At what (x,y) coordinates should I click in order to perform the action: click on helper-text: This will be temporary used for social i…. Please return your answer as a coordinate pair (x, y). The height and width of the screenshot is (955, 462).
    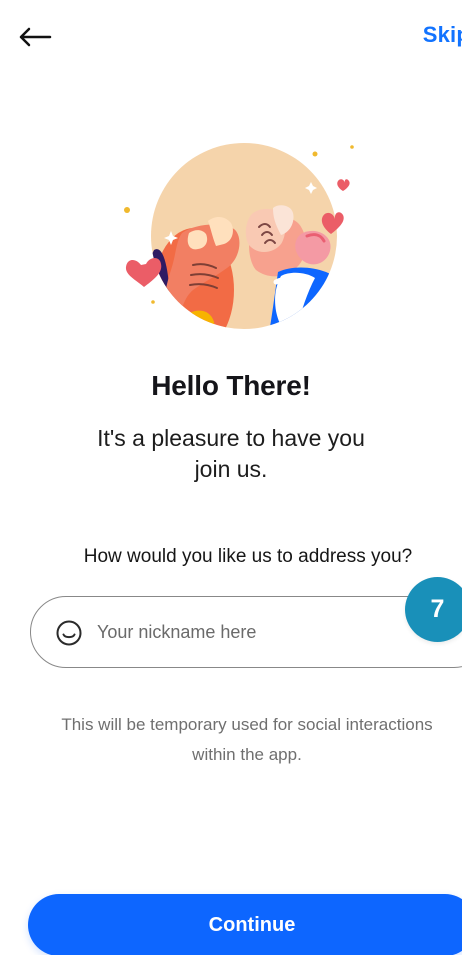
    Looking at the image, I should click on (231, 740).